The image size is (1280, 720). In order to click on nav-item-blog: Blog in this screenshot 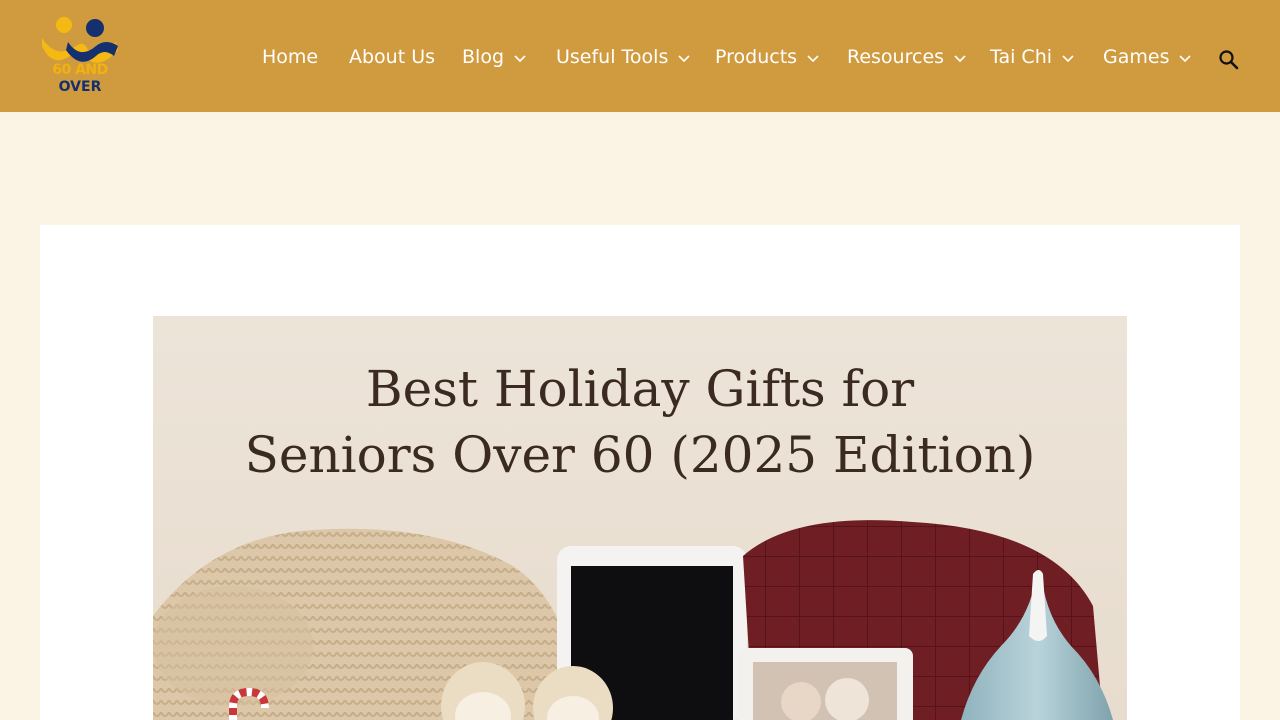, I will do `click(494, 57)`.